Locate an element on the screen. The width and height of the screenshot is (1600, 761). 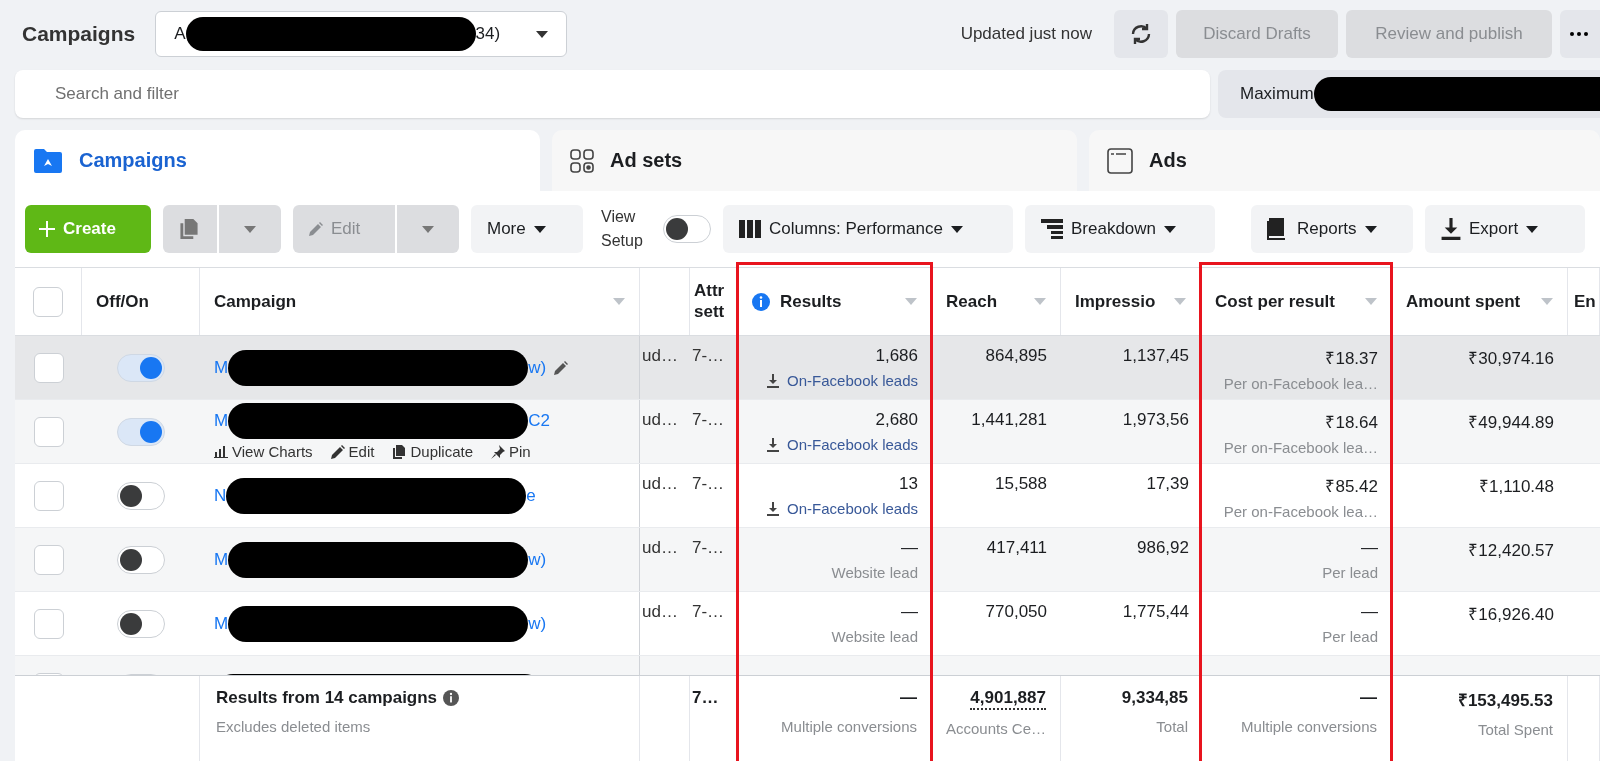
table-cell: 864,895 is located at coordinates (1016, 356).